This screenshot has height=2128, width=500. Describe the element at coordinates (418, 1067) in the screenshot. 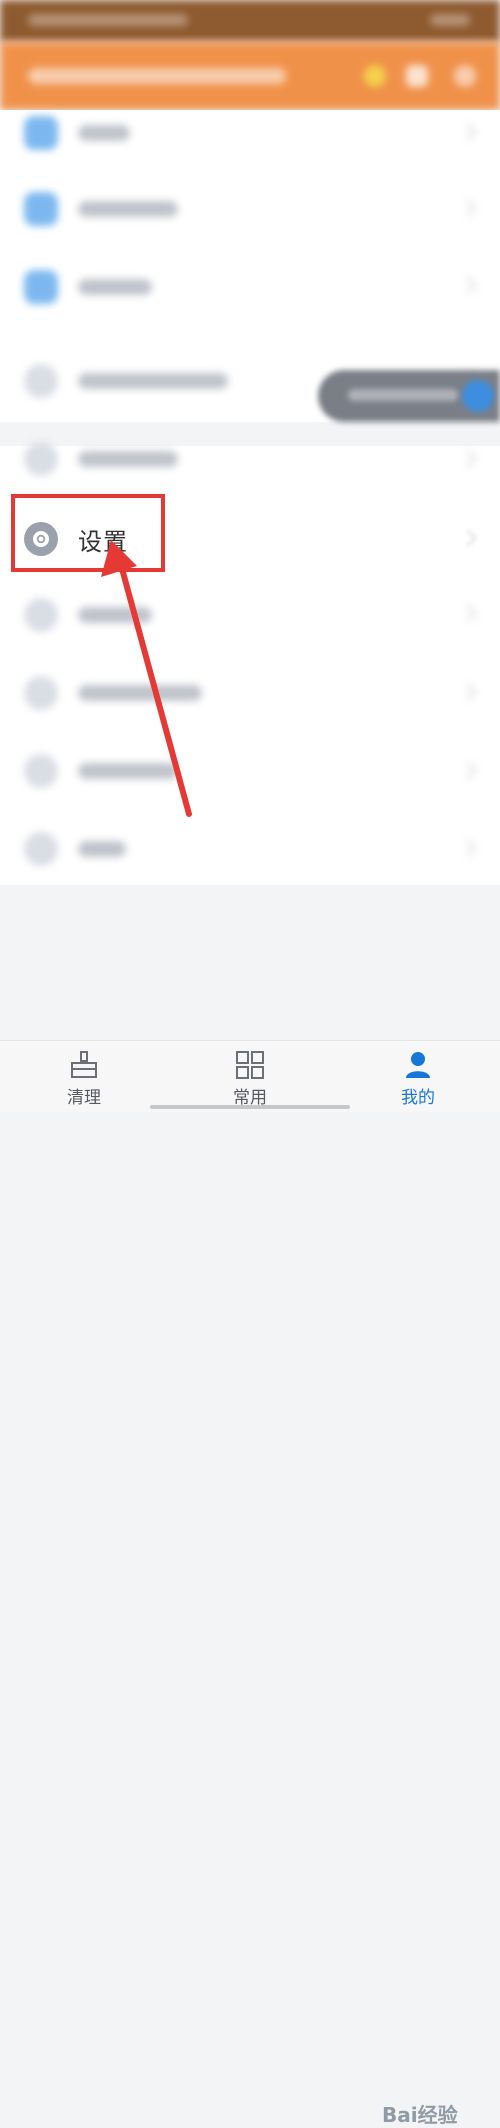

I see `profile-icon` at that location.